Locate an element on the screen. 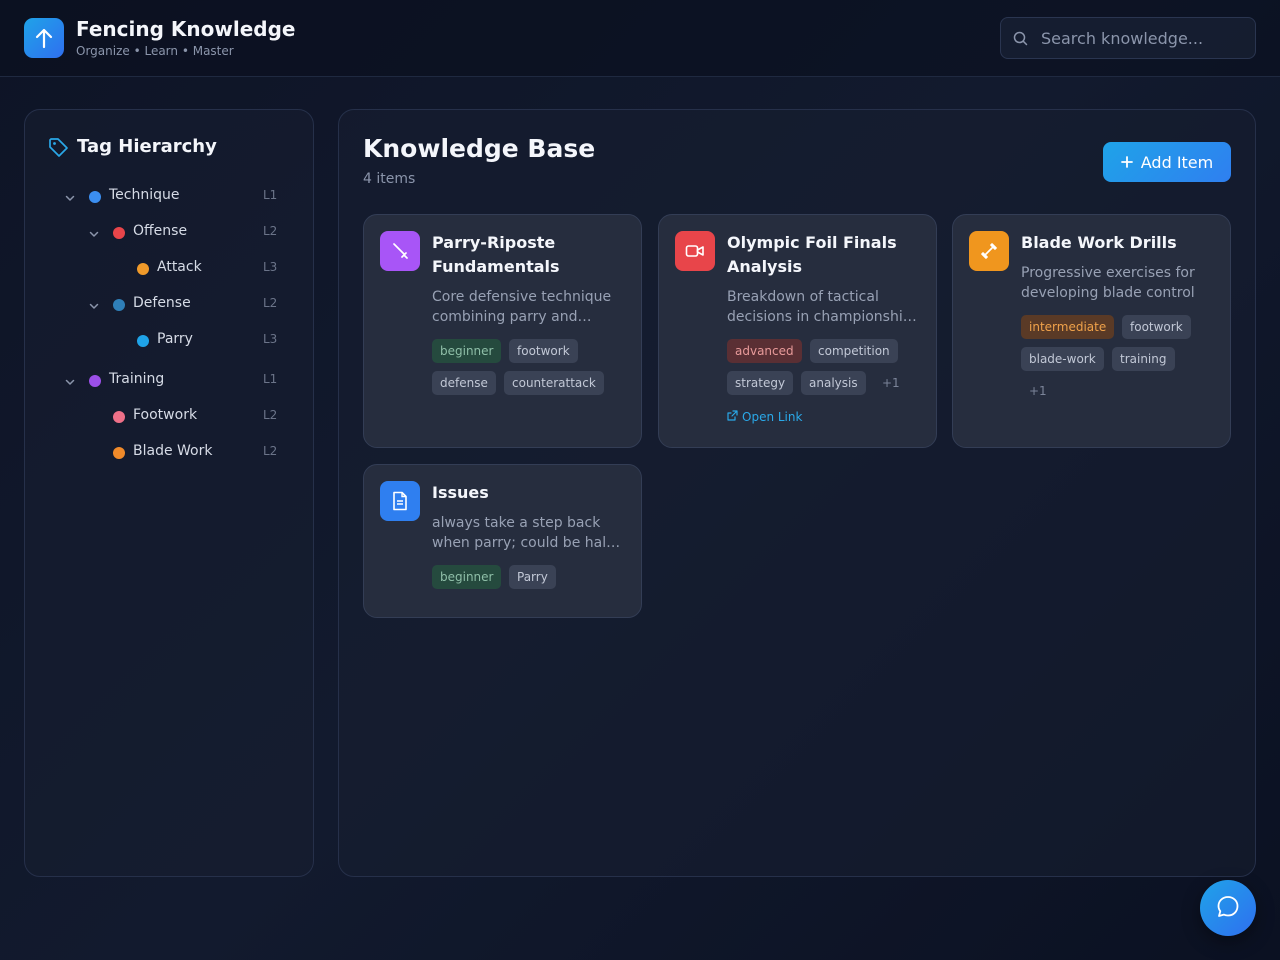  page-title: Knowledge Base is located at coordinates (479, 148).